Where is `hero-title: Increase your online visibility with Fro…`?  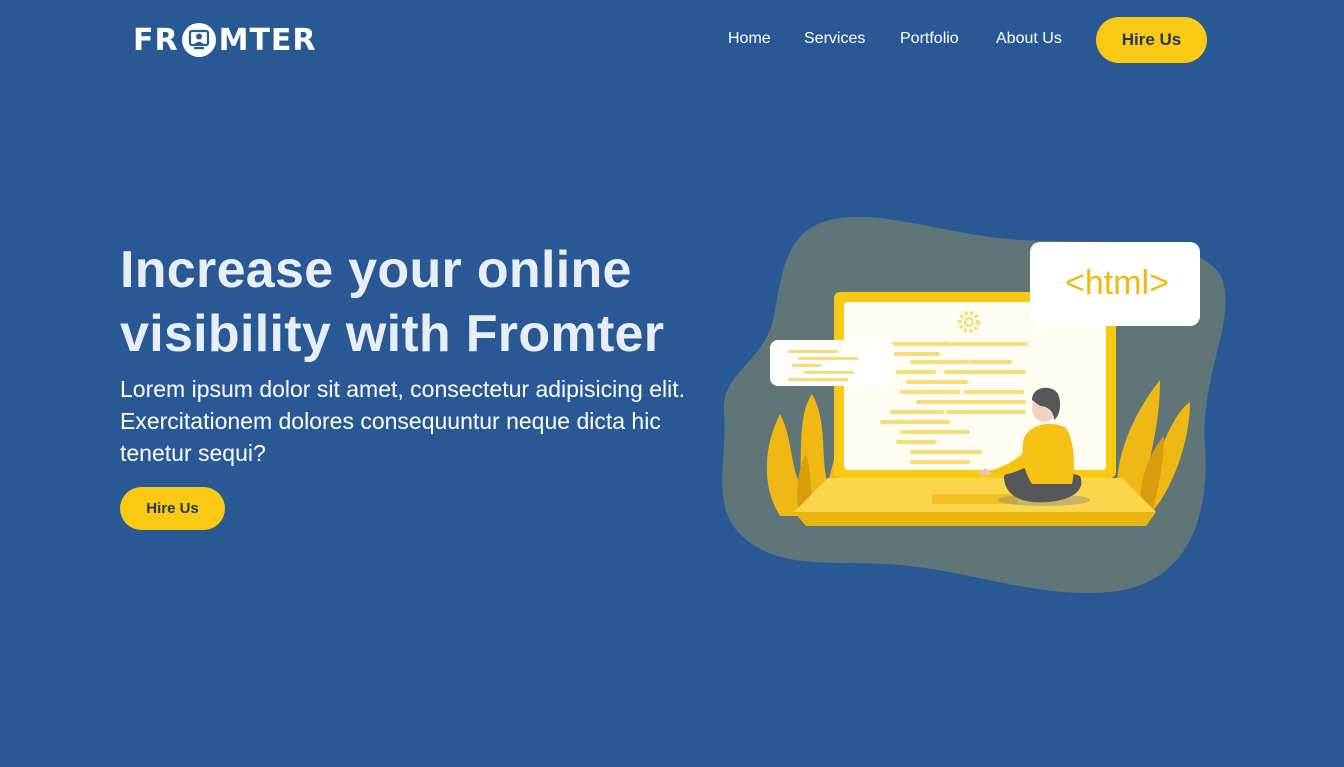
hero-title: Increase your online visibility with Fro… is located at coordinates (392, 302).